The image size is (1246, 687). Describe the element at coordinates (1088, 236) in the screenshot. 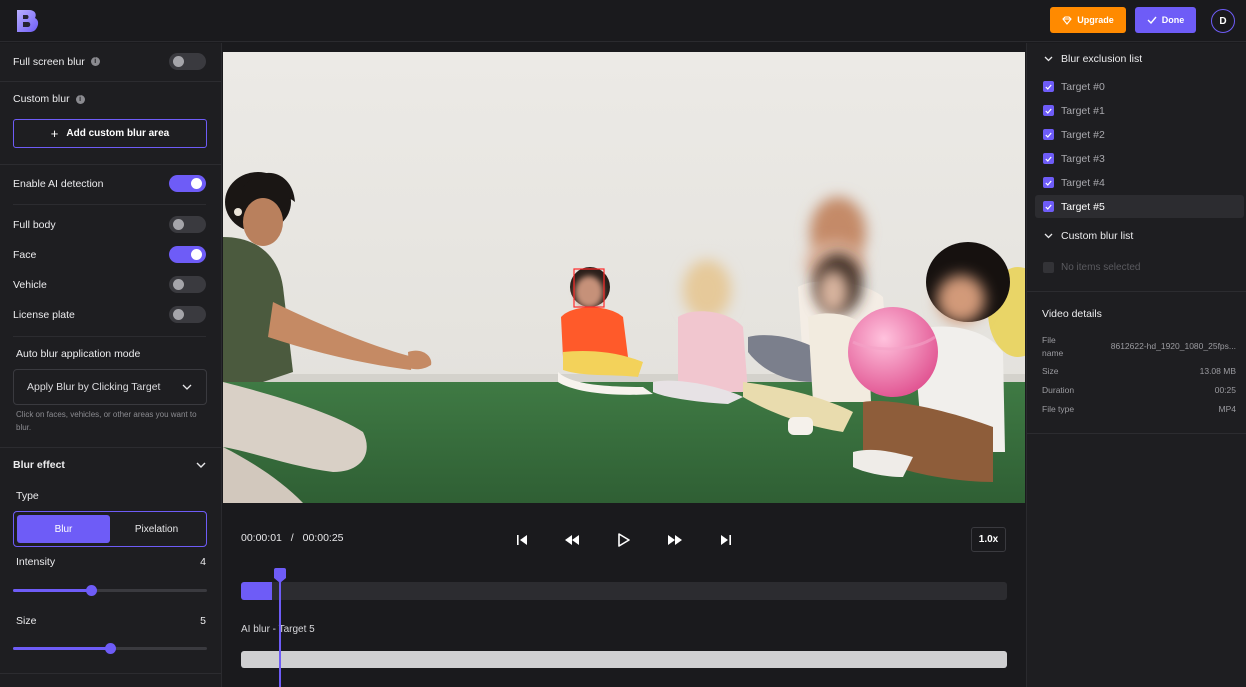

I see `custom-blur-list-header: Custom blur list` at that location.